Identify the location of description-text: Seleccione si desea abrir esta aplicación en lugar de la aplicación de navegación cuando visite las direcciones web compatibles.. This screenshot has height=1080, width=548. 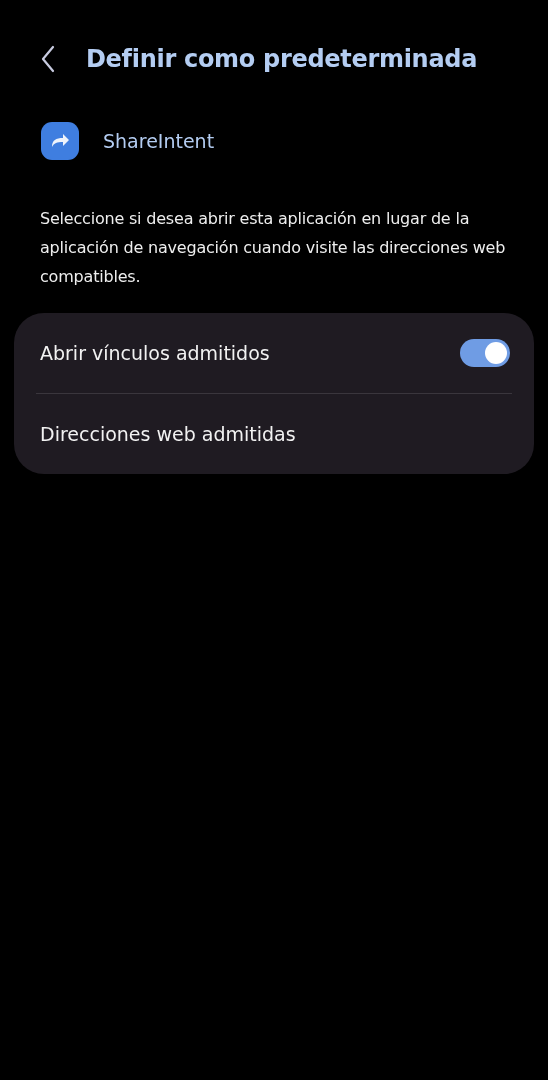
(273, 248).